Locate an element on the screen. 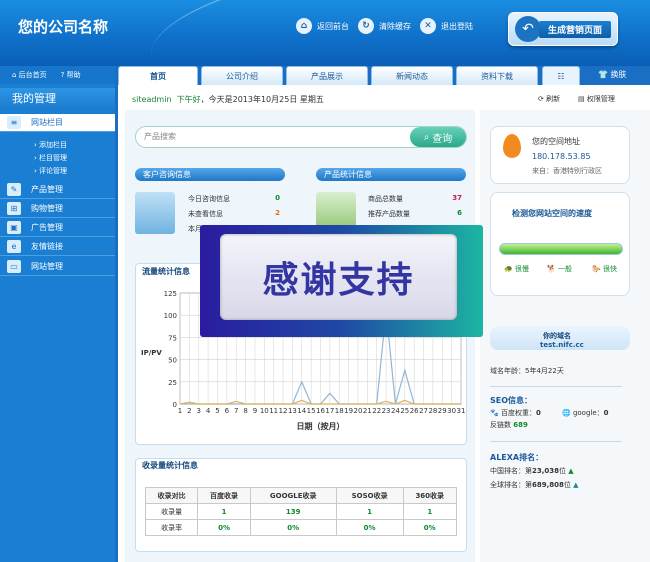  x-tick-label: 22 is located at coordinates (376, 411).